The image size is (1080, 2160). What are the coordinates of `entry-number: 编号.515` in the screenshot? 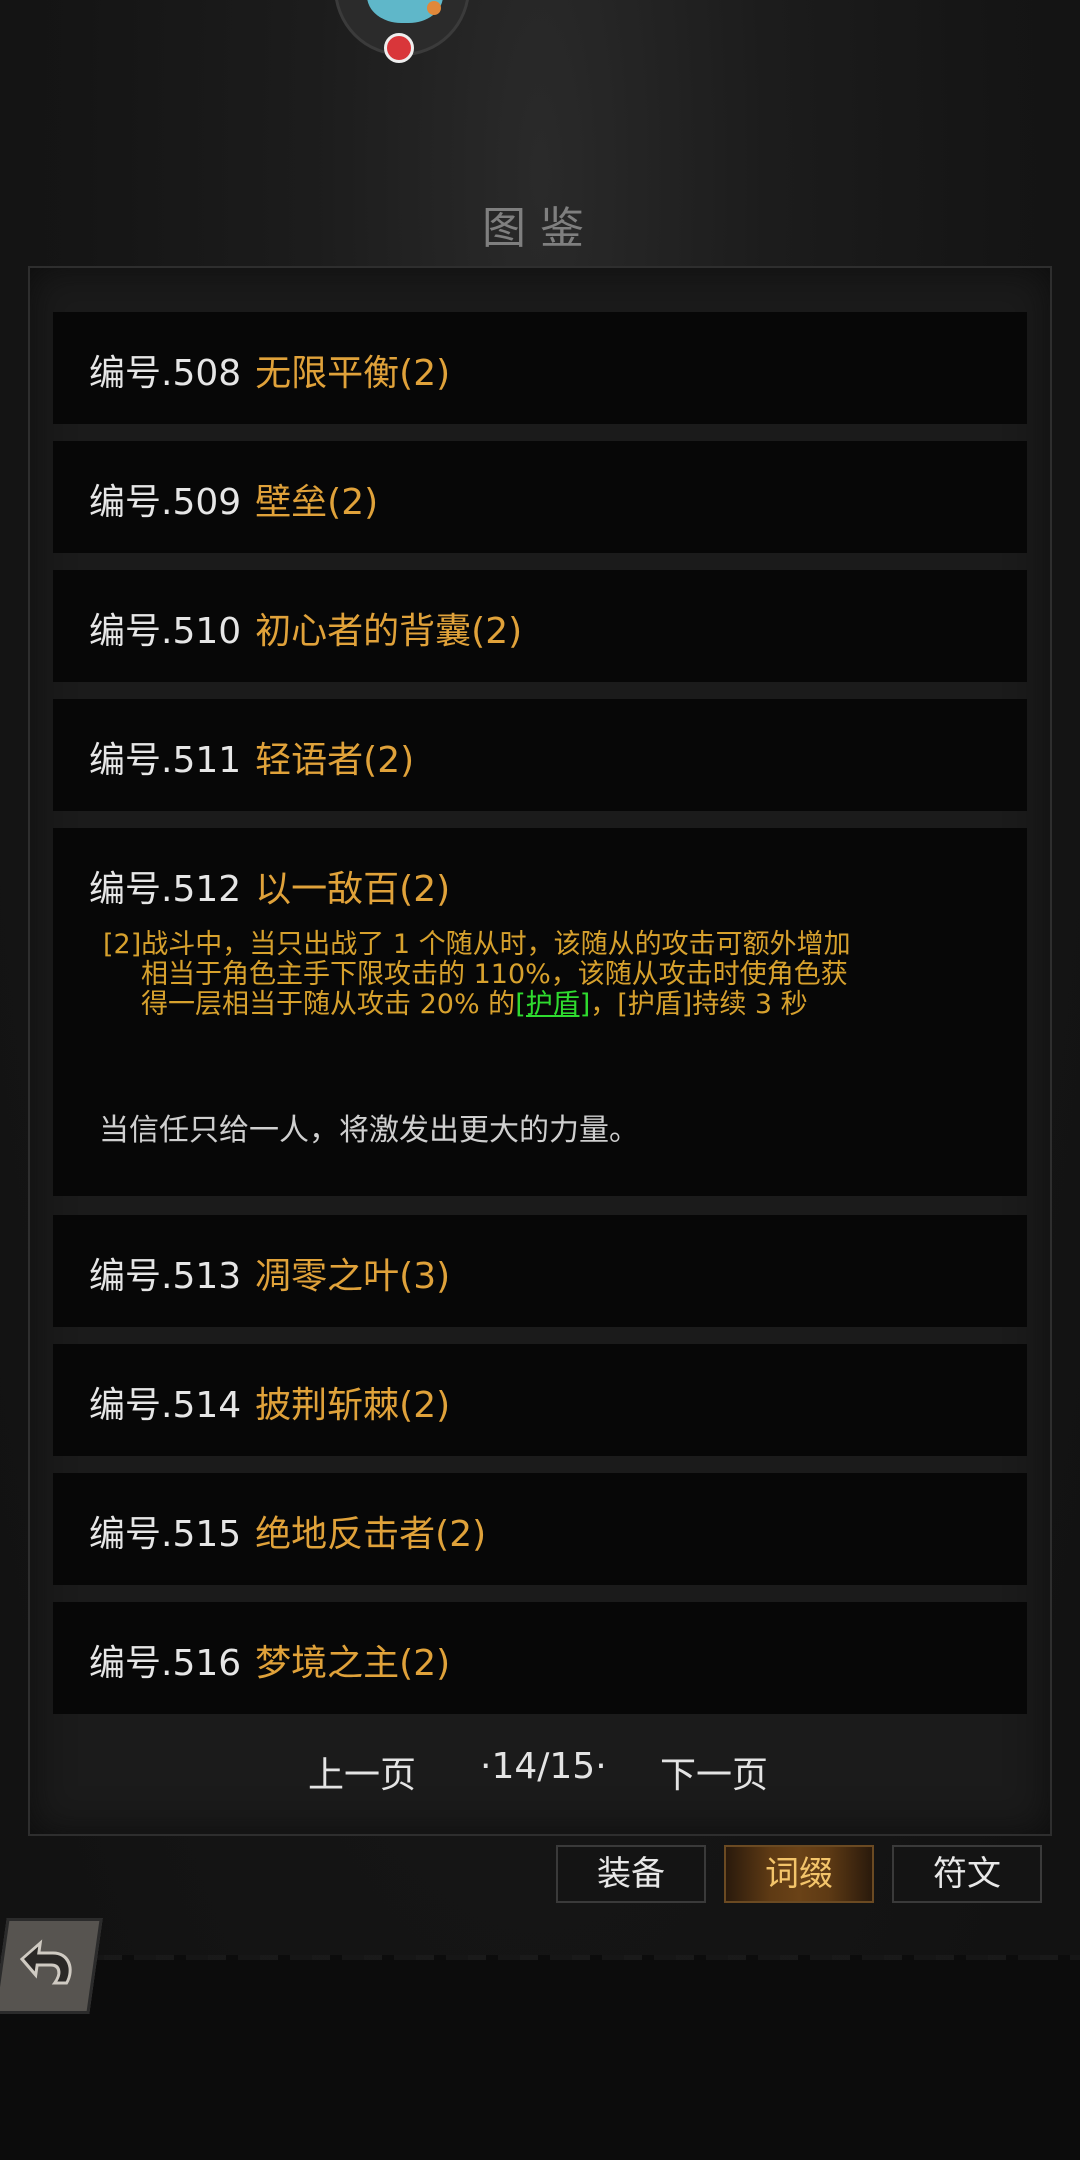 It's located at (165, 1534).